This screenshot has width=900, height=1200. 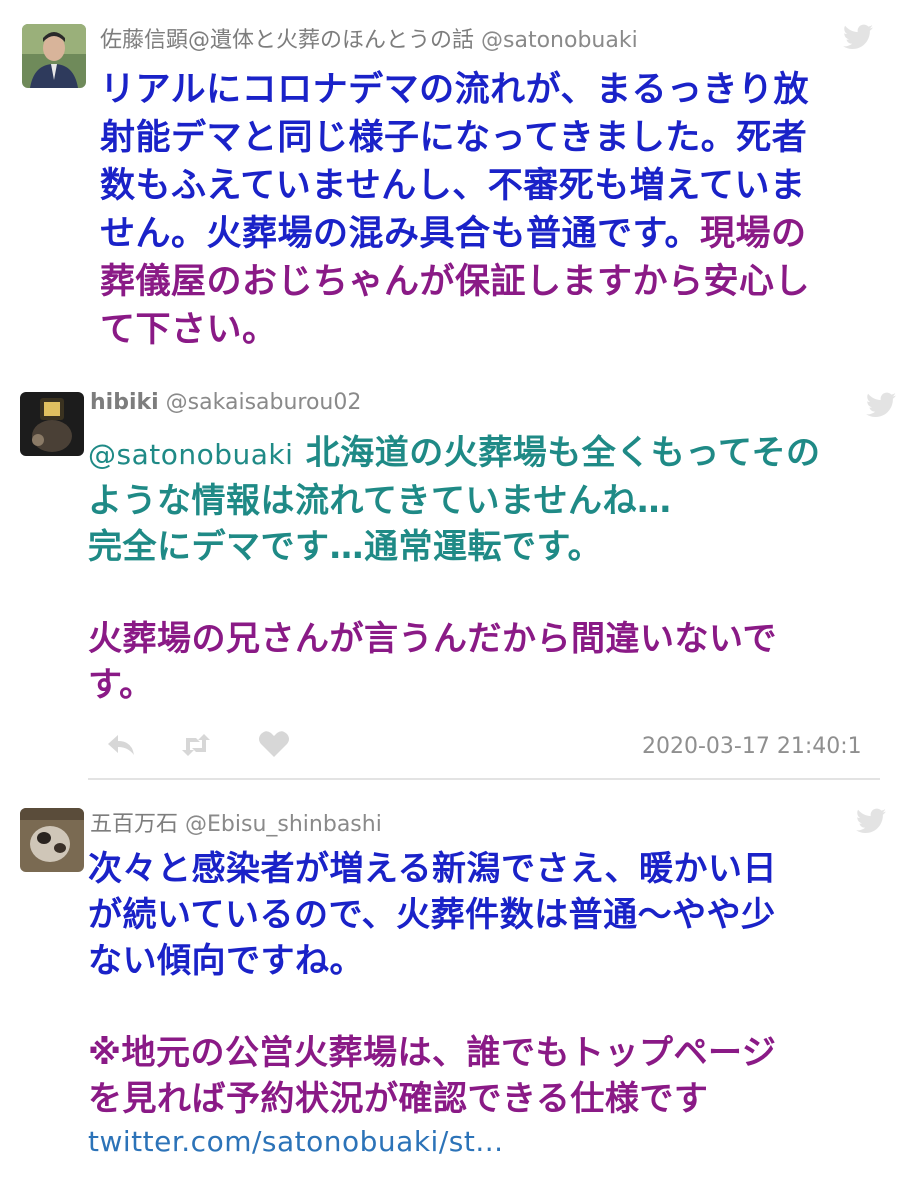 I want to click on display-name: 佐藤信顕@遺体と火葬のほんとうの話, so click(x=287, y=40).